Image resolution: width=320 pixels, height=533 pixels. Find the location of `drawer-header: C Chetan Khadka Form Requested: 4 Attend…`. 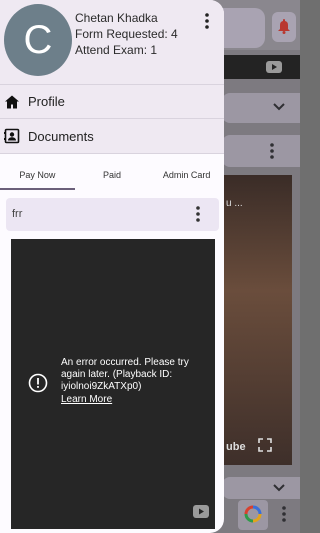

drawer-header: C Chetan Khadka Form Requested: 4 Attend… is located at coordinates (112, 42).